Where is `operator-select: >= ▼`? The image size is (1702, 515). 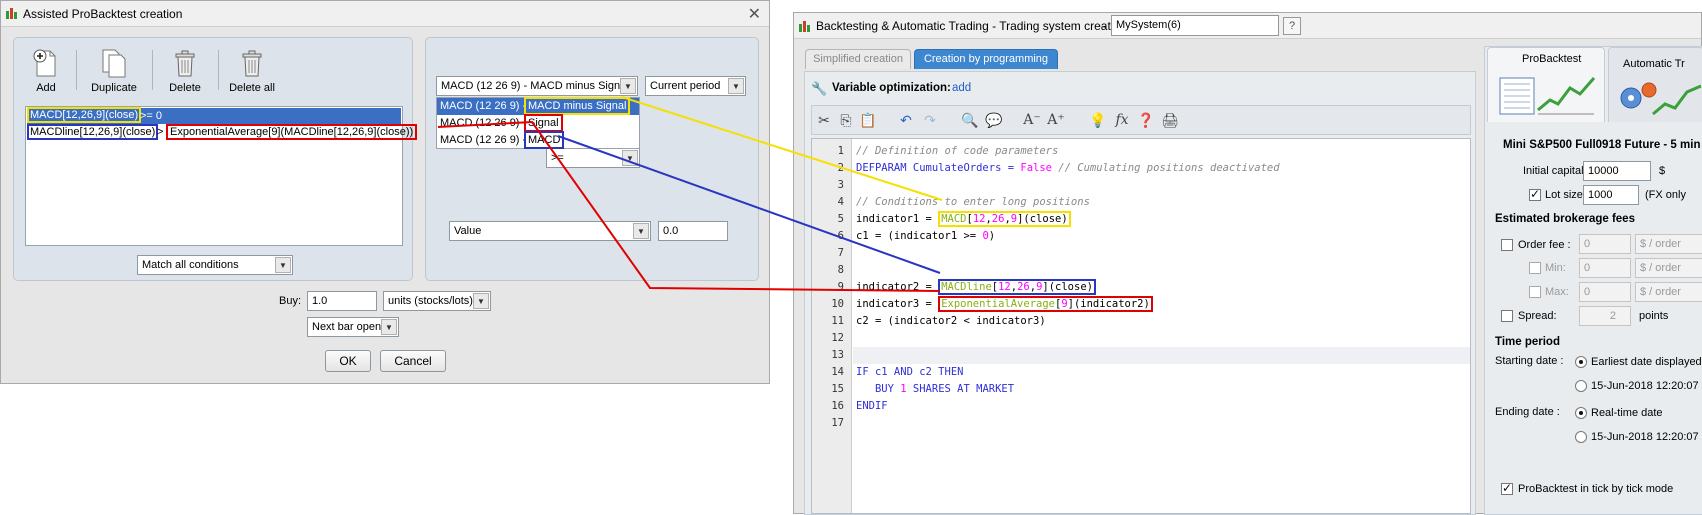 operator-select: >= ▼ is located at coordinates (593, 158).